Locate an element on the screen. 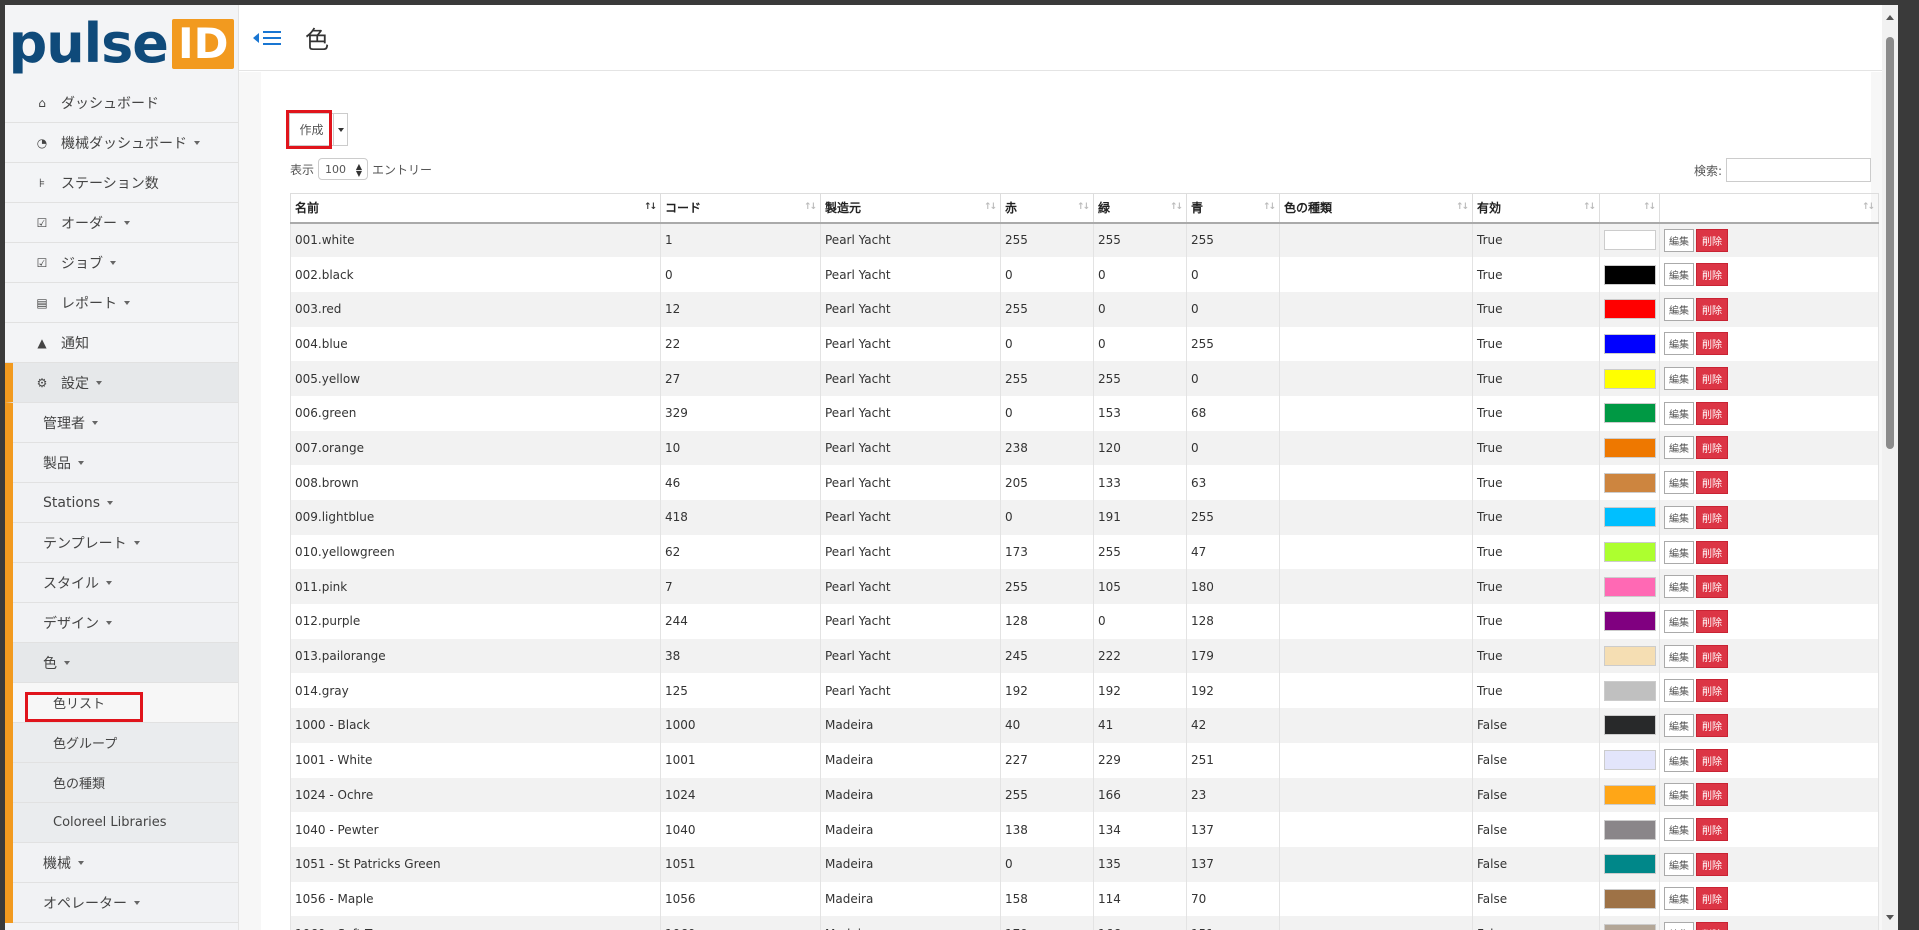 This screenshot has width=1919, height=930. subitem-label: 管理者 is located at coordinates (64, 423).